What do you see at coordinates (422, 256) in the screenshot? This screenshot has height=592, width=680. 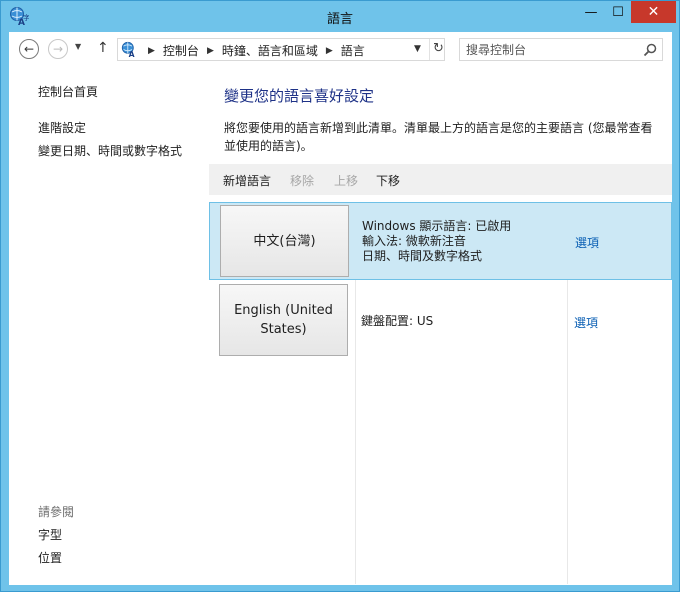 I see `language-info-line: 日期、時間及數字格式` at bounding box center [422, 256].